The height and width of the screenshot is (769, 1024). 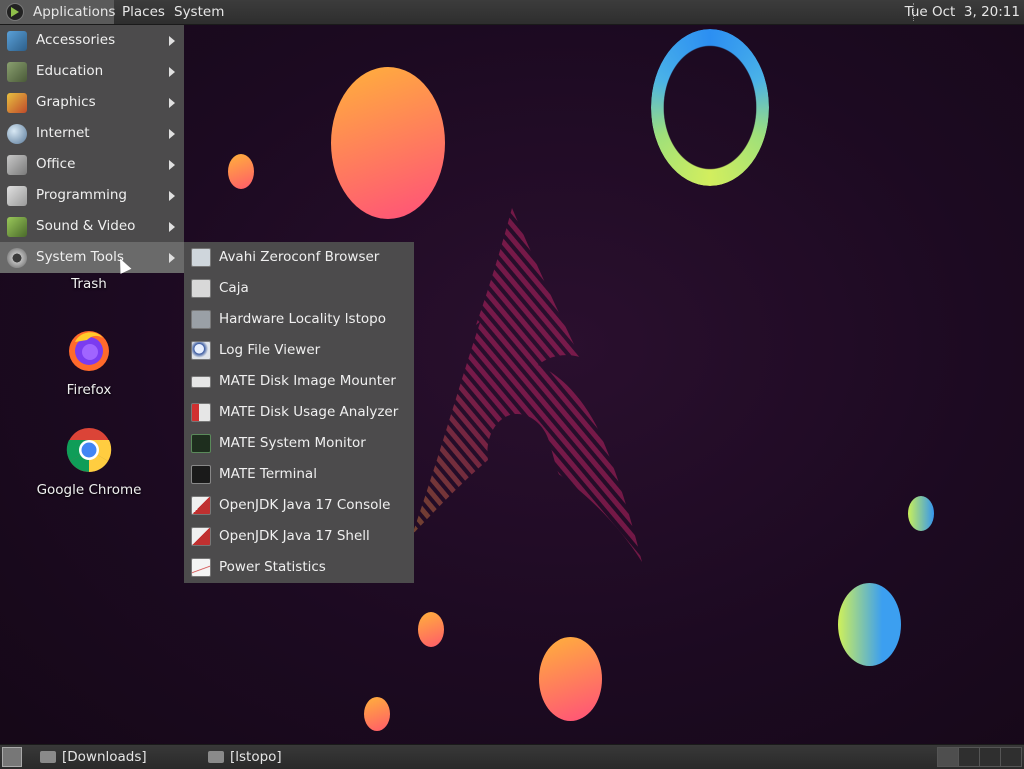 I want to click on menu-item-sound-video: Sound & Video, so click(x=92, y=226).